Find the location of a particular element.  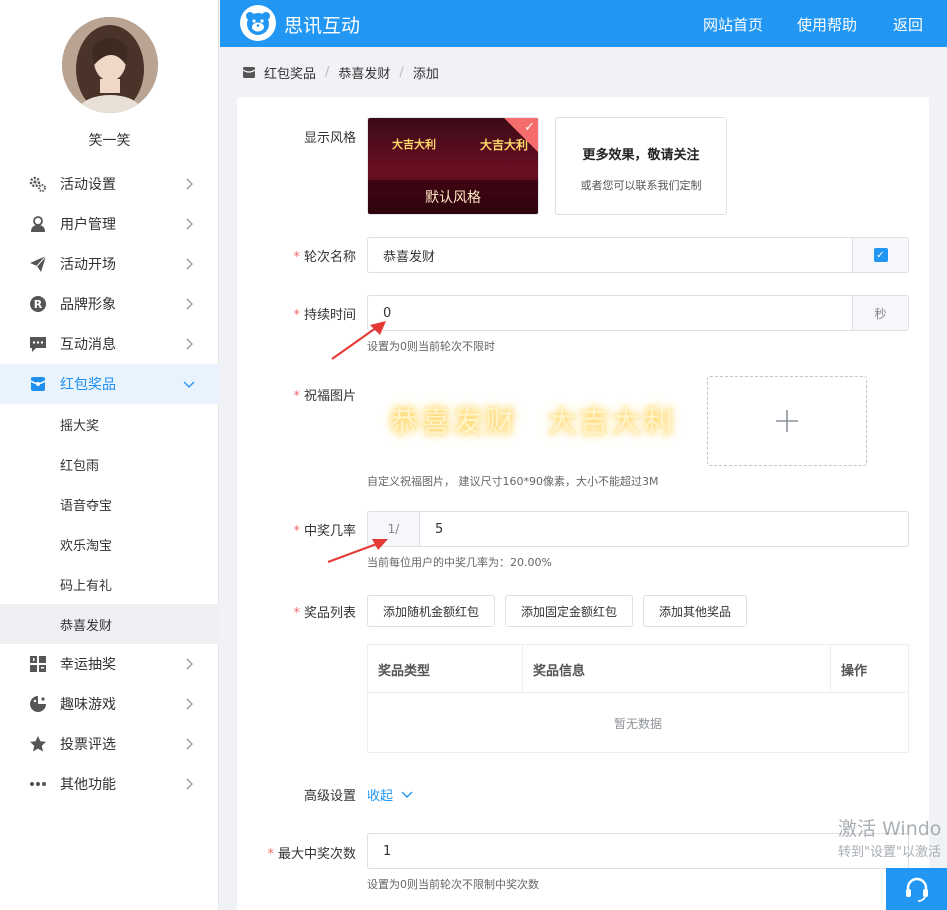

max-wins-label: * 最大中奖次数 is located at coordinates (311, 854).